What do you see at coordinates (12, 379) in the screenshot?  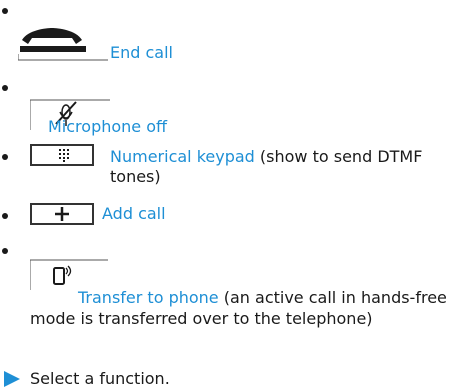 I see `step-arrow-icon` at bounding box center [12, 379].